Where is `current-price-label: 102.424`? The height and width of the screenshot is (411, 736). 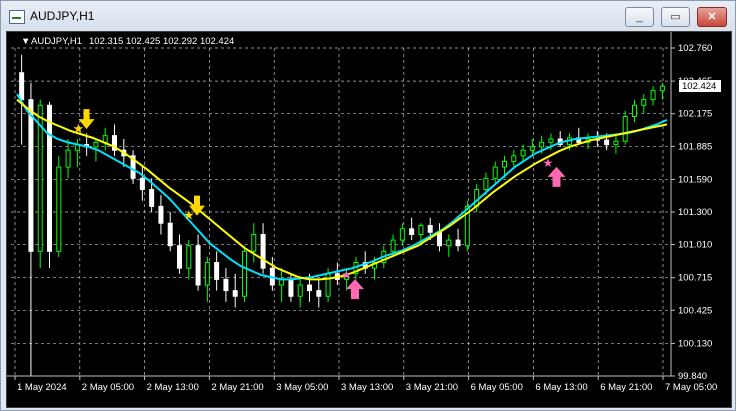 current-price-label: 102.424 is located at coordinates (699, 86).